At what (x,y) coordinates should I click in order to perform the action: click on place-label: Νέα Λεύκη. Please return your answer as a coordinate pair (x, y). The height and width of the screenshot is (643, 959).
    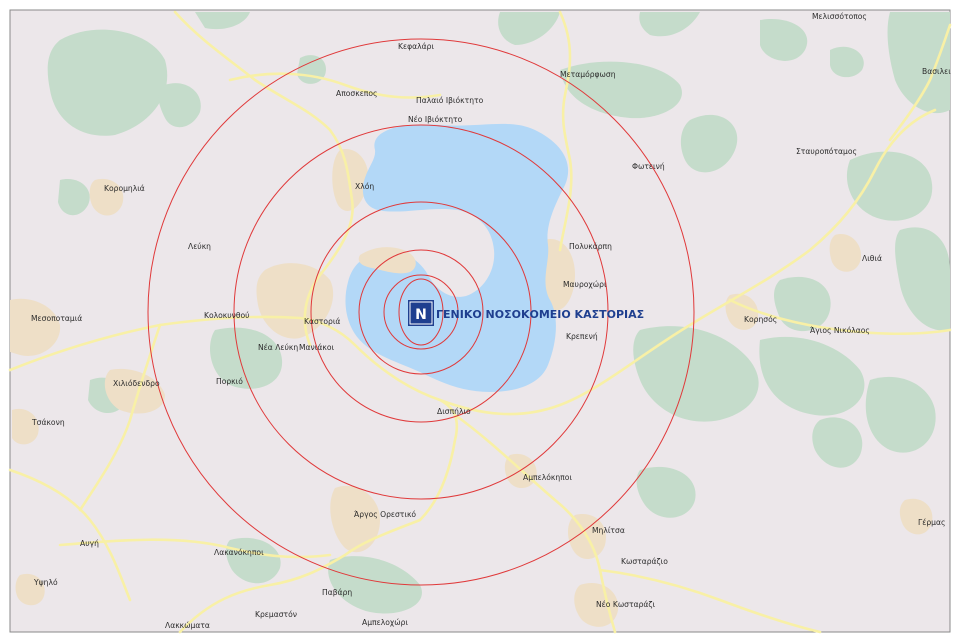
    Looking at the image, I should click on (278, 347).